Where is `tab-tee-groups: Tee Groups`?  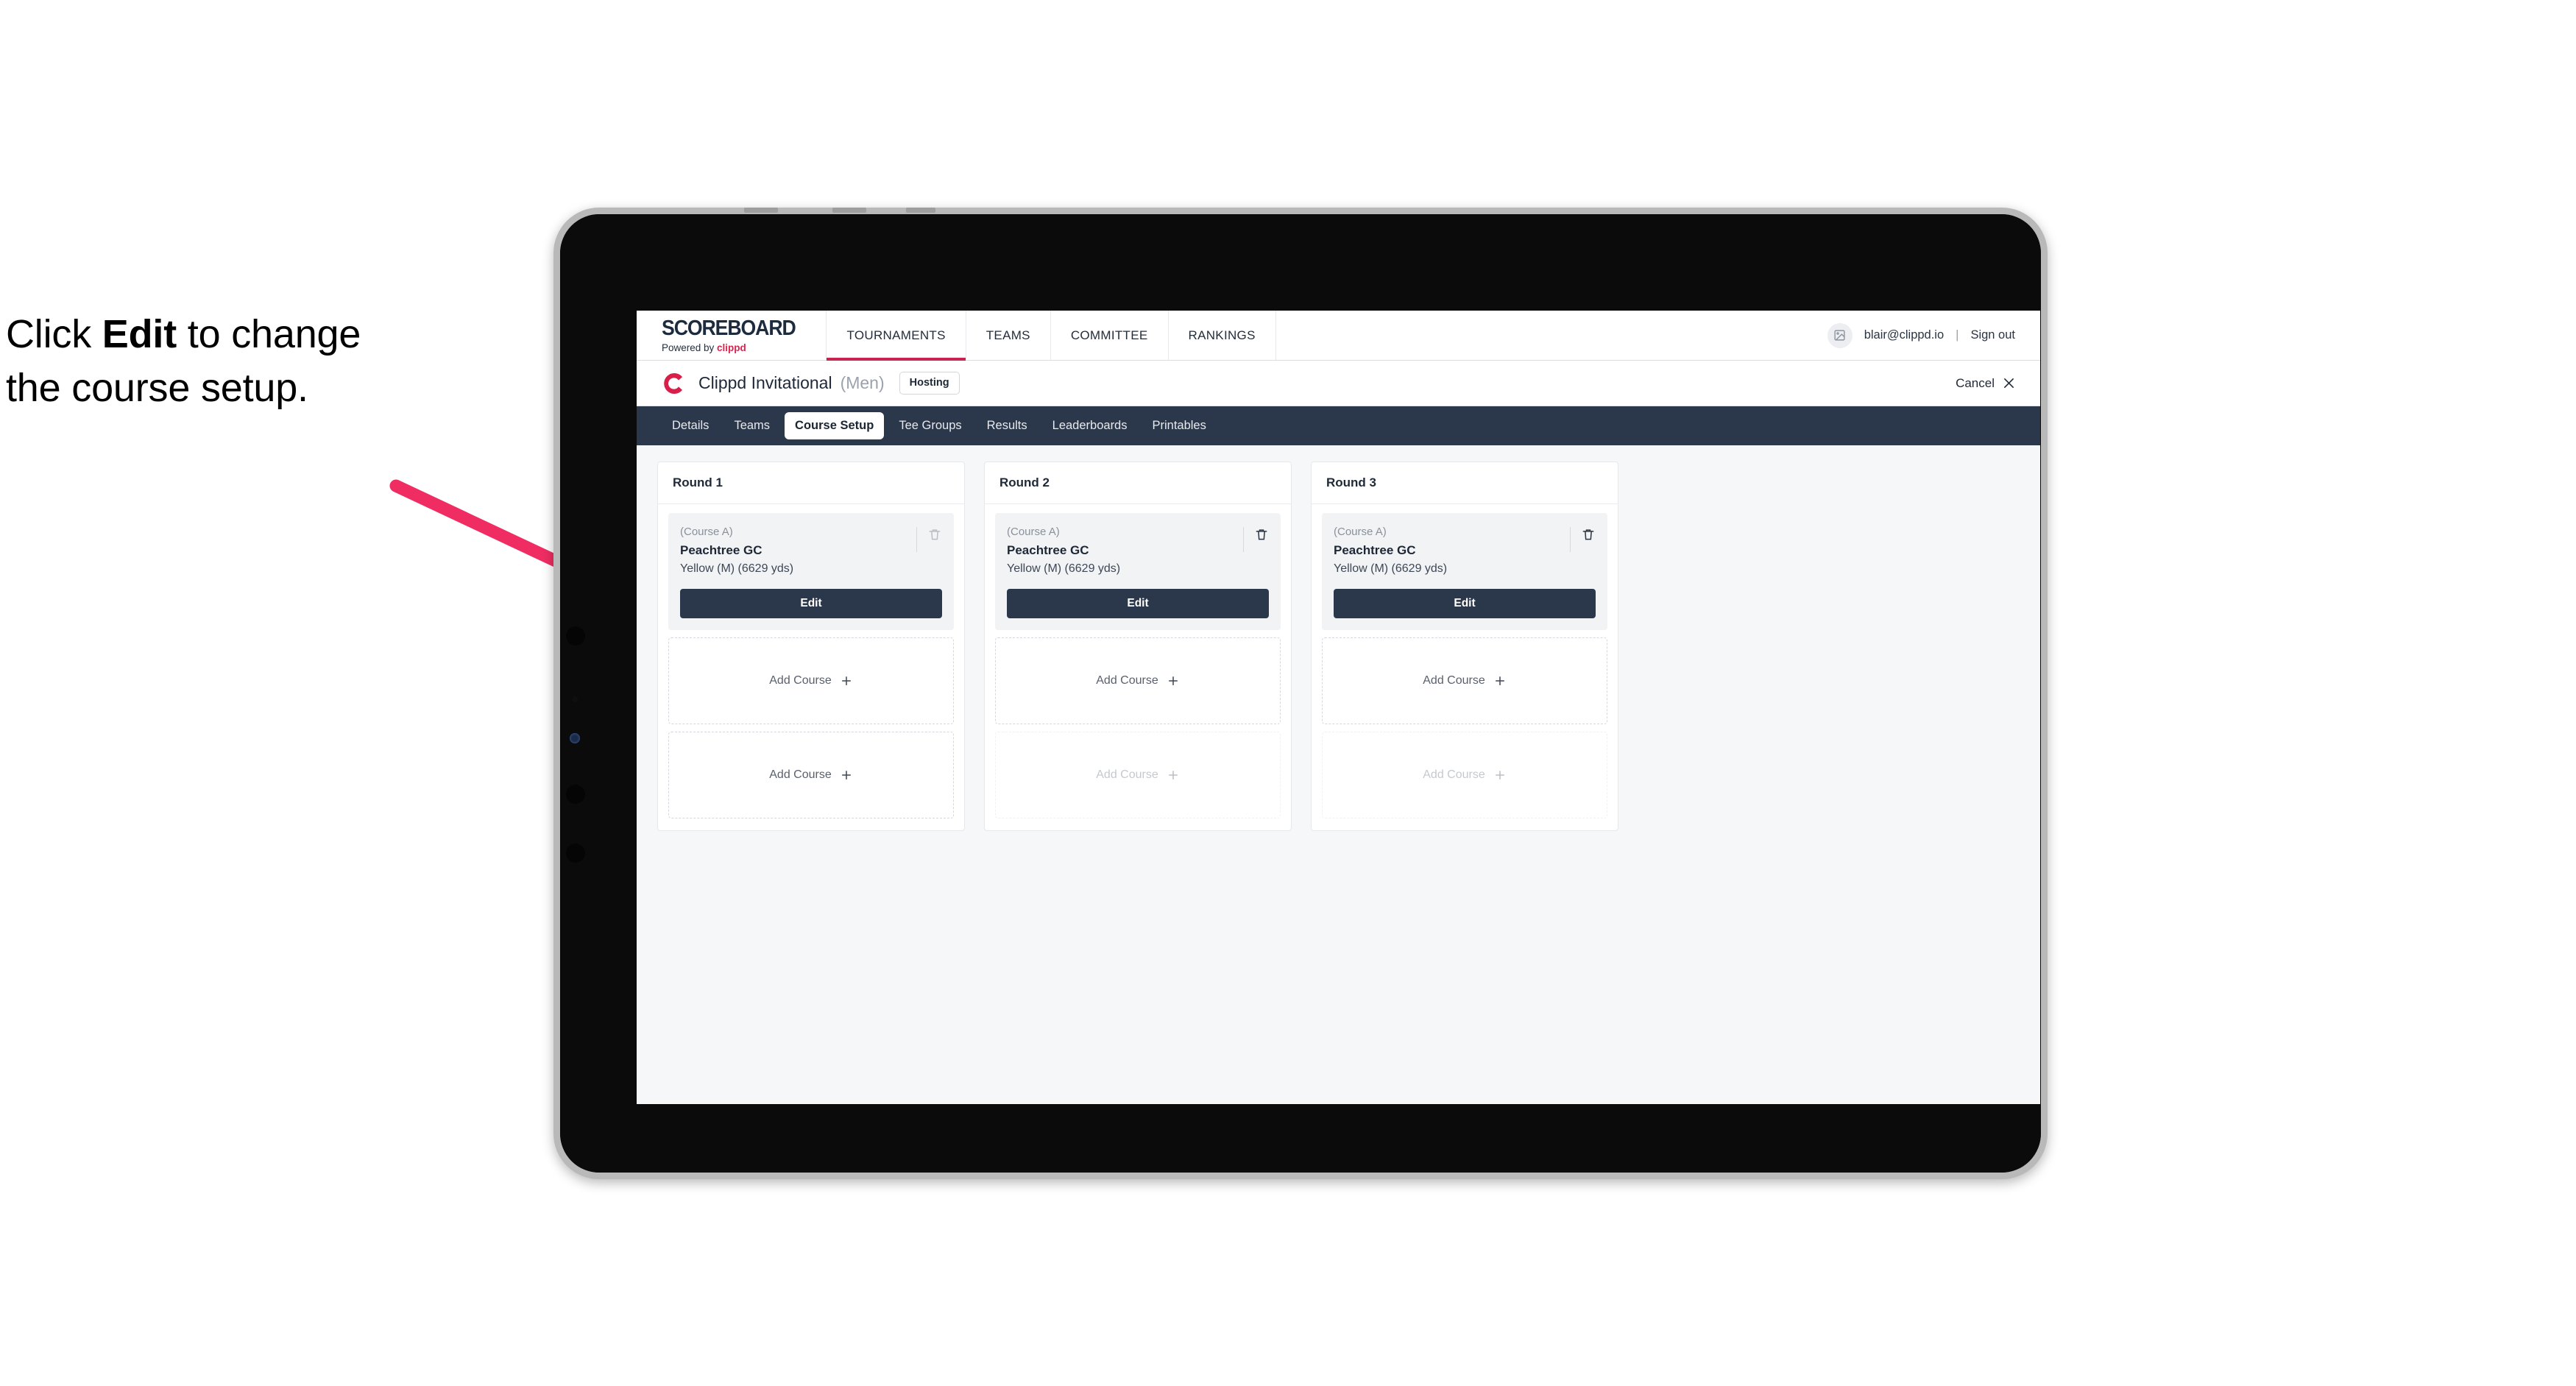 tab-tee-groups: Tee Groups is located at coordinates (930, 425).